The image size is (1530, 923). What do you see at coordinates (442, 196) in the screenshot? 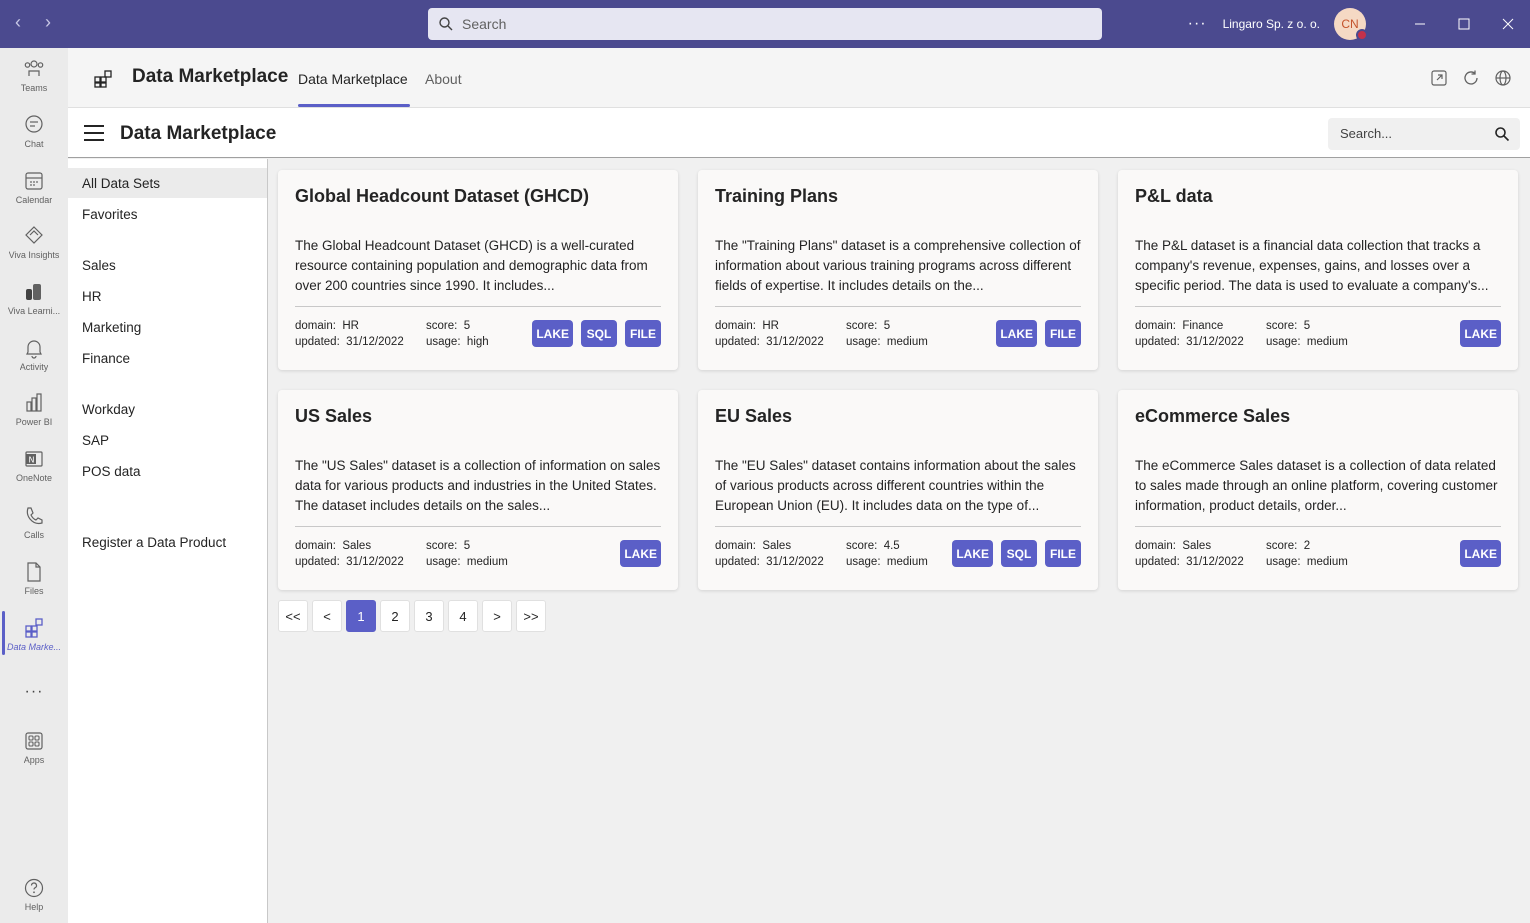
I see `card-title: Global Headcount Dataset (GHCD)` at bounding box center [442, 196].